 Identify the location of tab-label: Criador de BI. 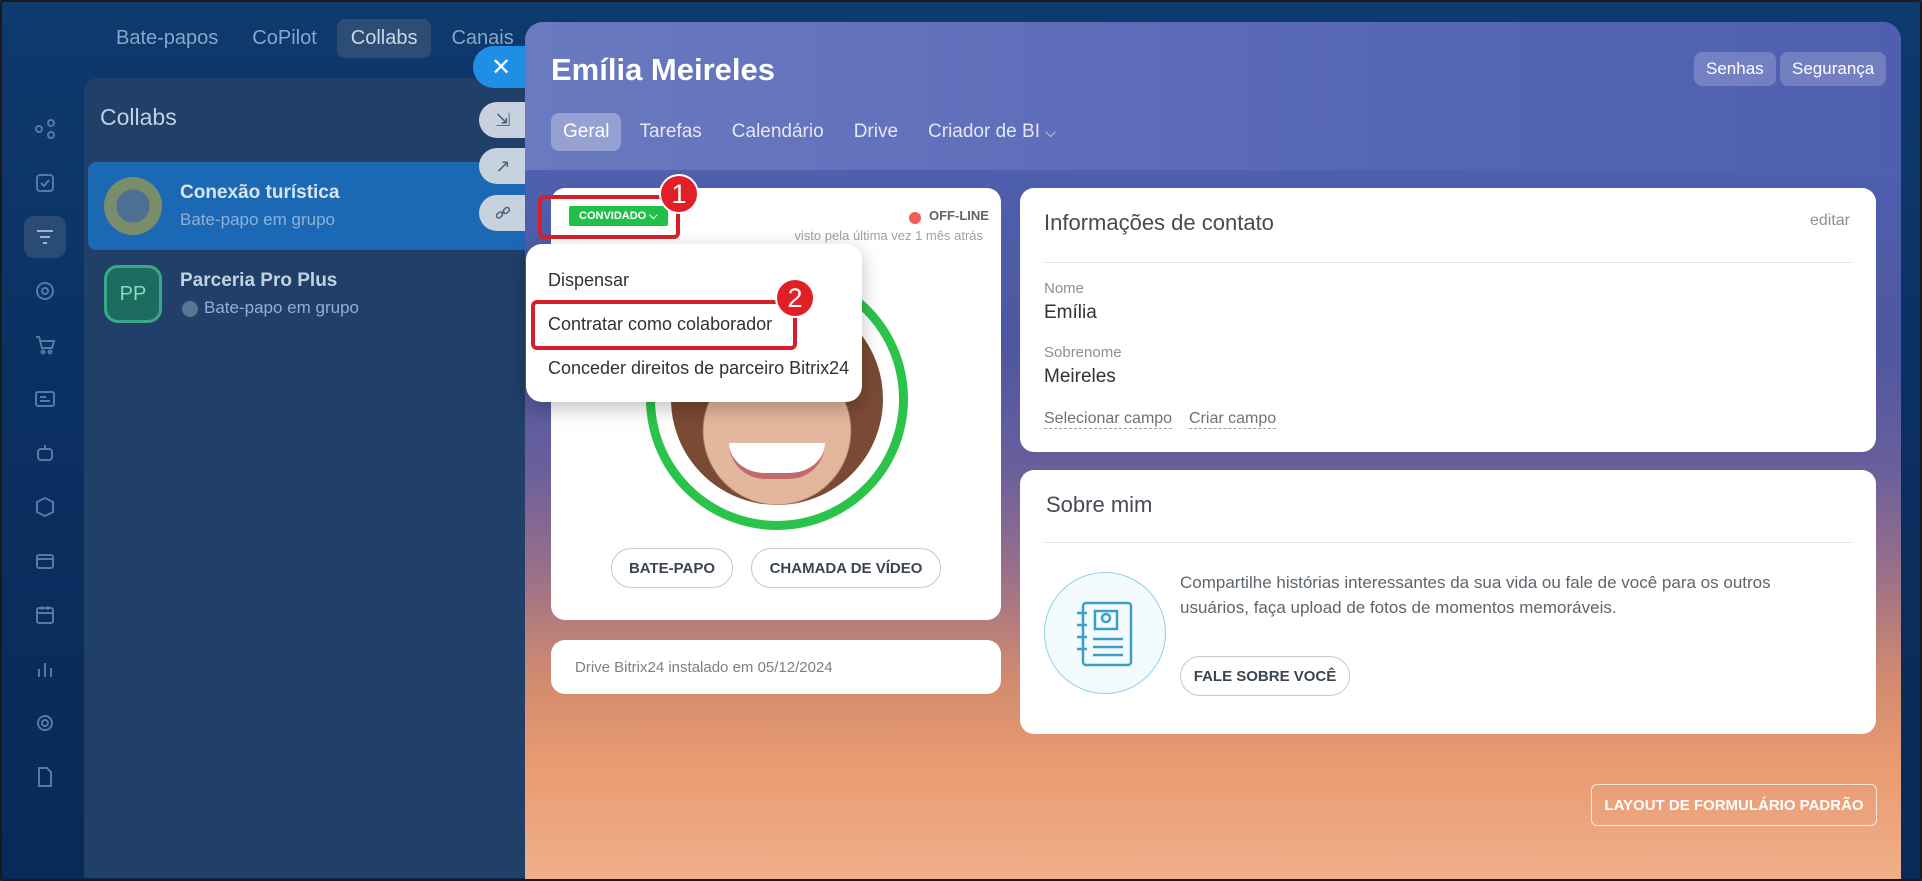
(984, 131).